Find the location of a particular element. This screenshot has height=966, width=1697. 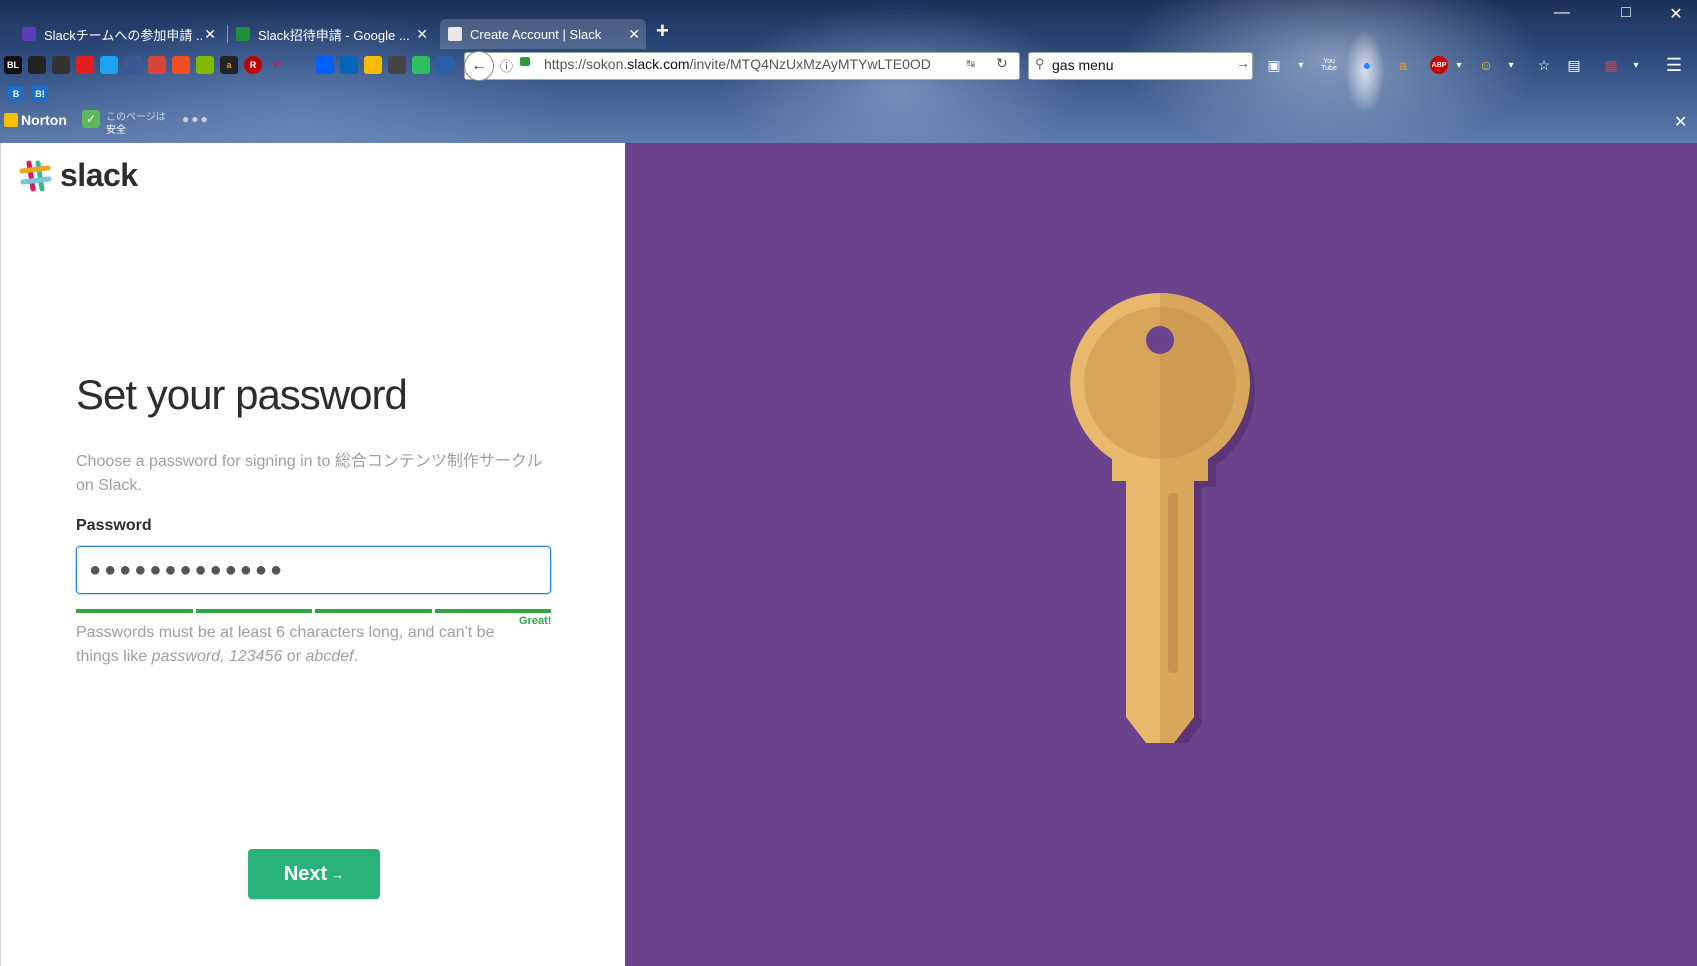

page-title: Set your password is located at coordinates (242, 394).